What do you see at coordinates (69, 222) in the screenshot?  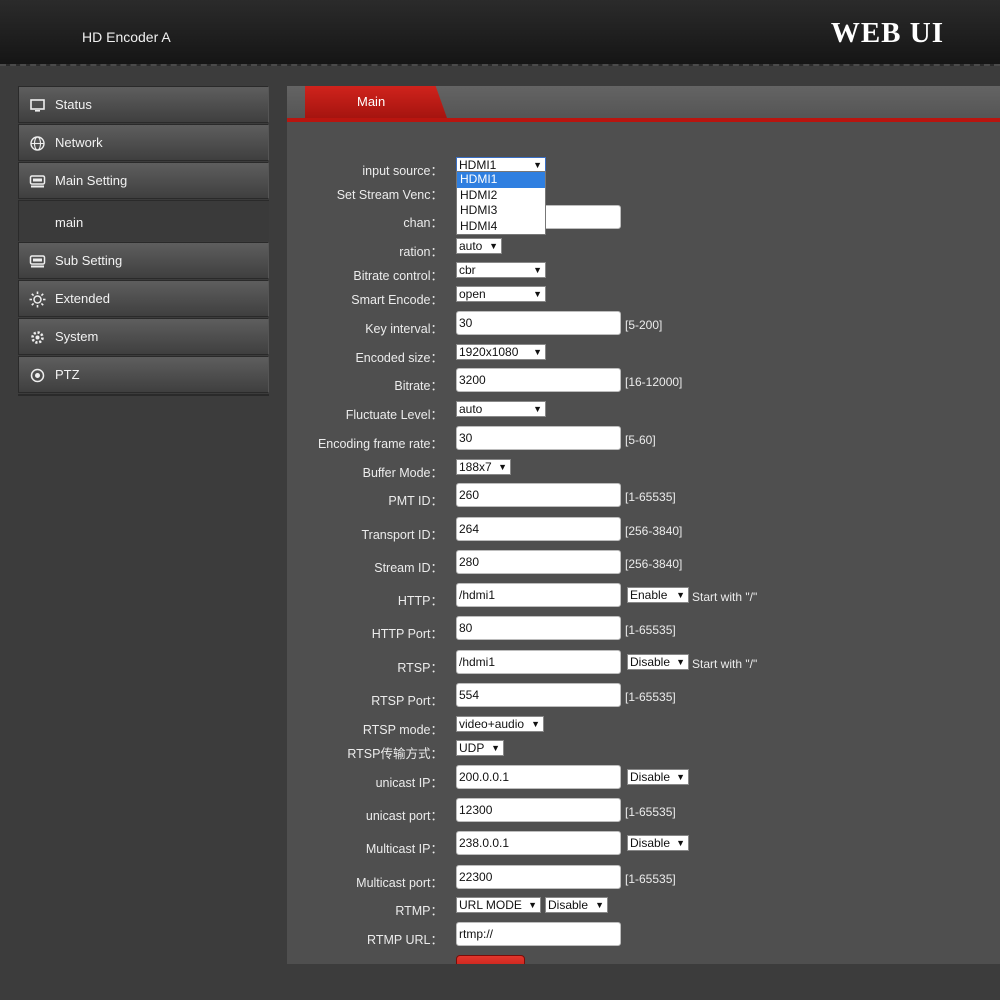 I see `sidebar-item-label: main` at bounding box center [69, 222].